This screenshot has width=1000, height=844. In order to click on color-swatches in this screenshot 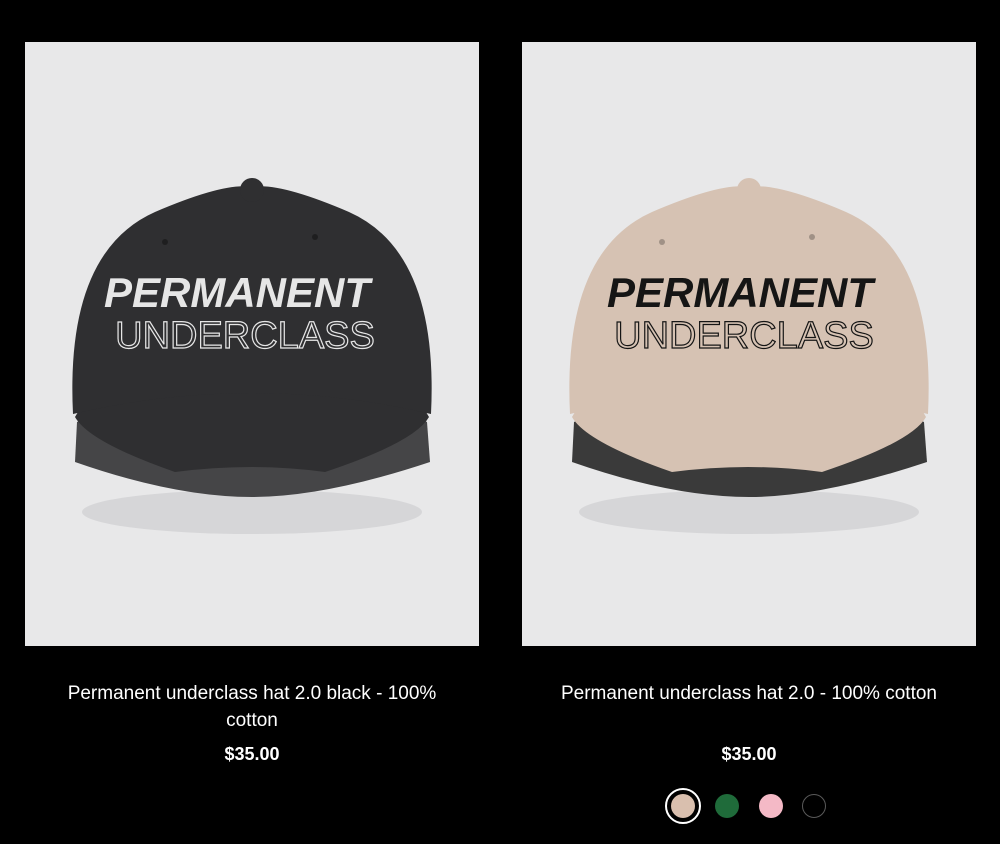, I will do `click(749, 806)`.